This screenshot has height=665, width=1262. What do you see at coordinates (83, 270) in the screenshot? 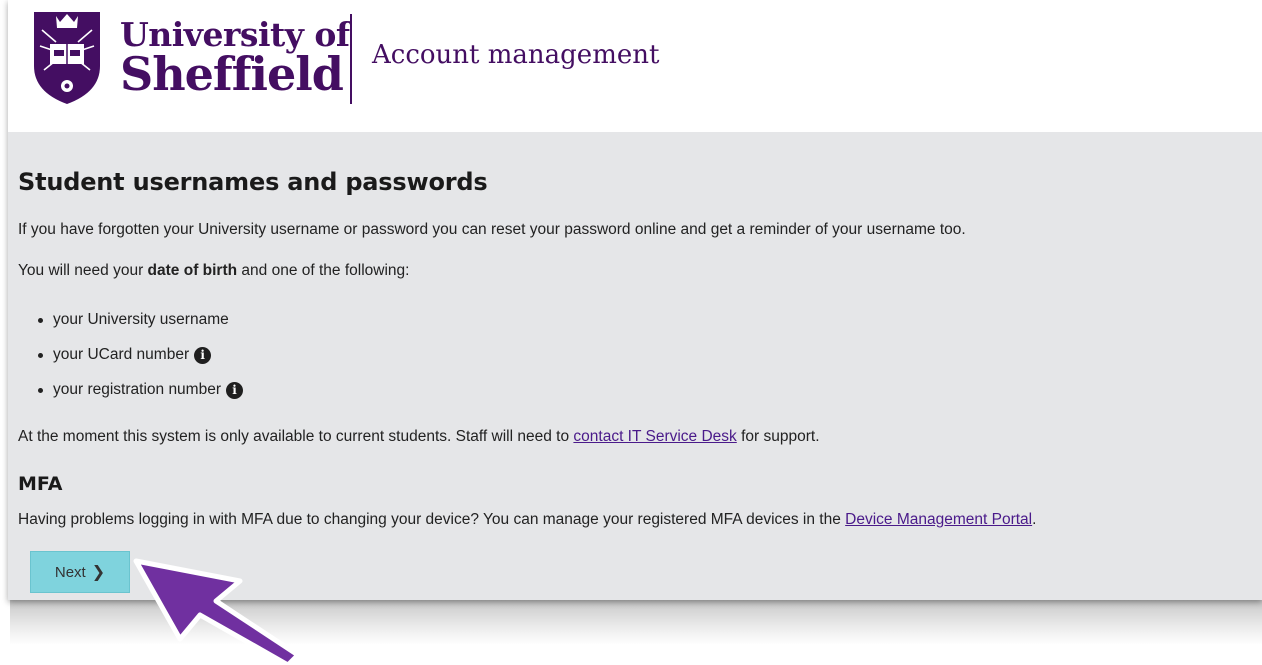
I see `requirements-prefix: You will need your` at bounding box center [83, 270].